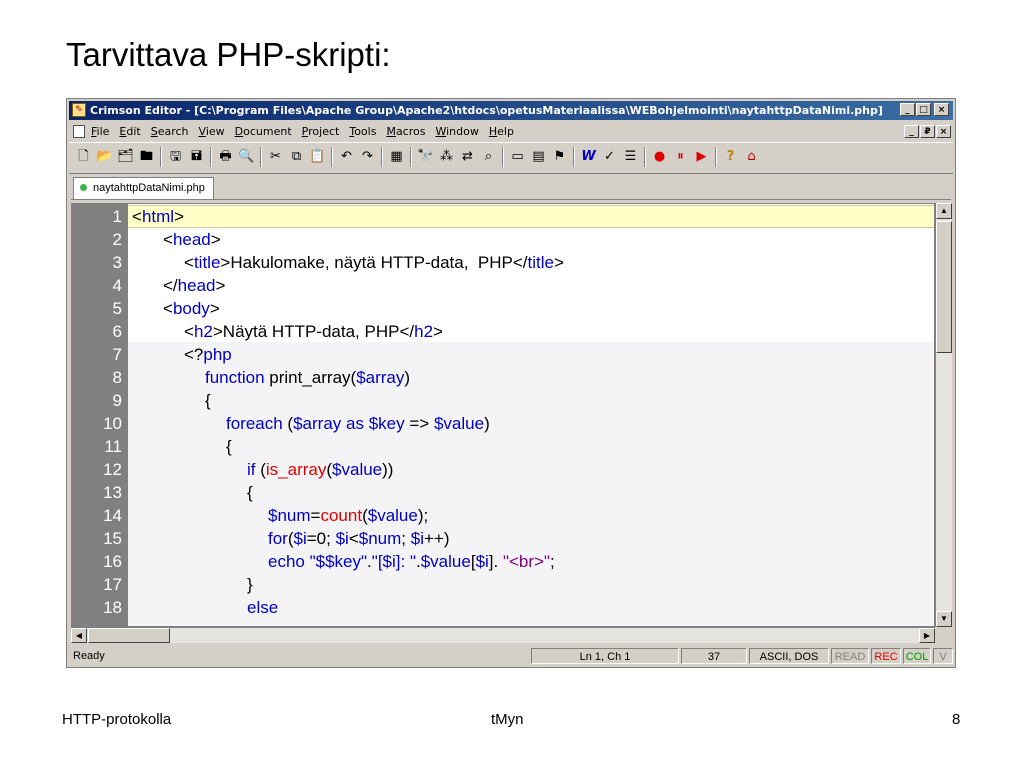 The width and height of the screenshot is (1024, 768). Describe the element at coordinates (503, 446) in the screenshot. I see `code-line: 11 {` at that location.